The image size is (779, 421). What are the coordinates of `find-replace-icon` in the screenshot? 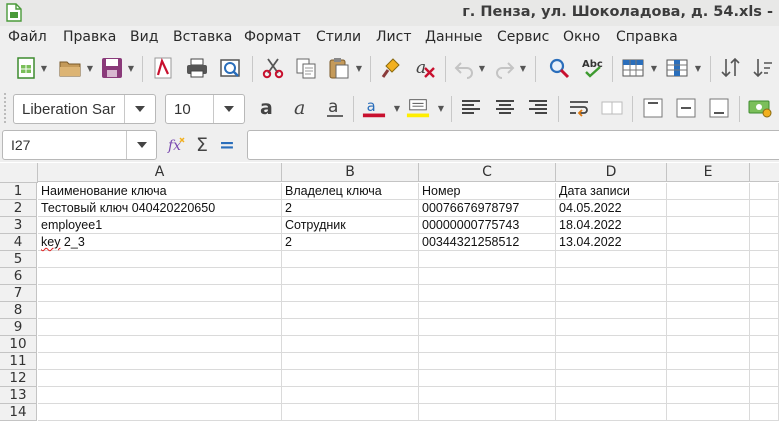 It's located at (559, 68).